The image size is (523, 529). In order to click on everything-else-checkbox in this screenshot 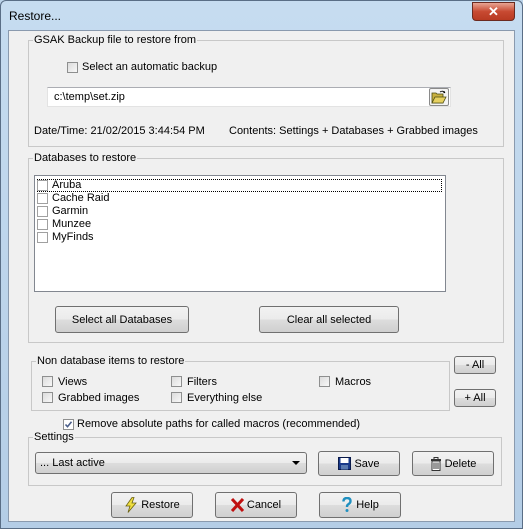, I will do `click(176, 397)`.